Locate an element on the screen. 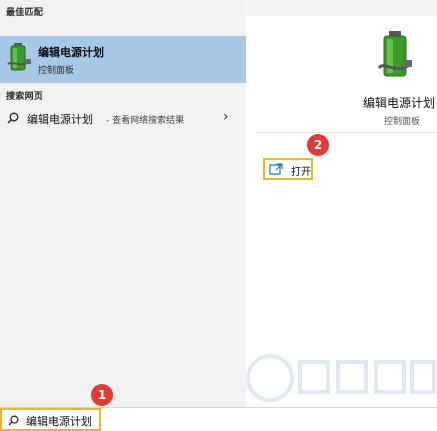 The height and width of the screenshot is (431, 437). best-match-title: 编辑电源计划 is located at coordinates (71, 52).